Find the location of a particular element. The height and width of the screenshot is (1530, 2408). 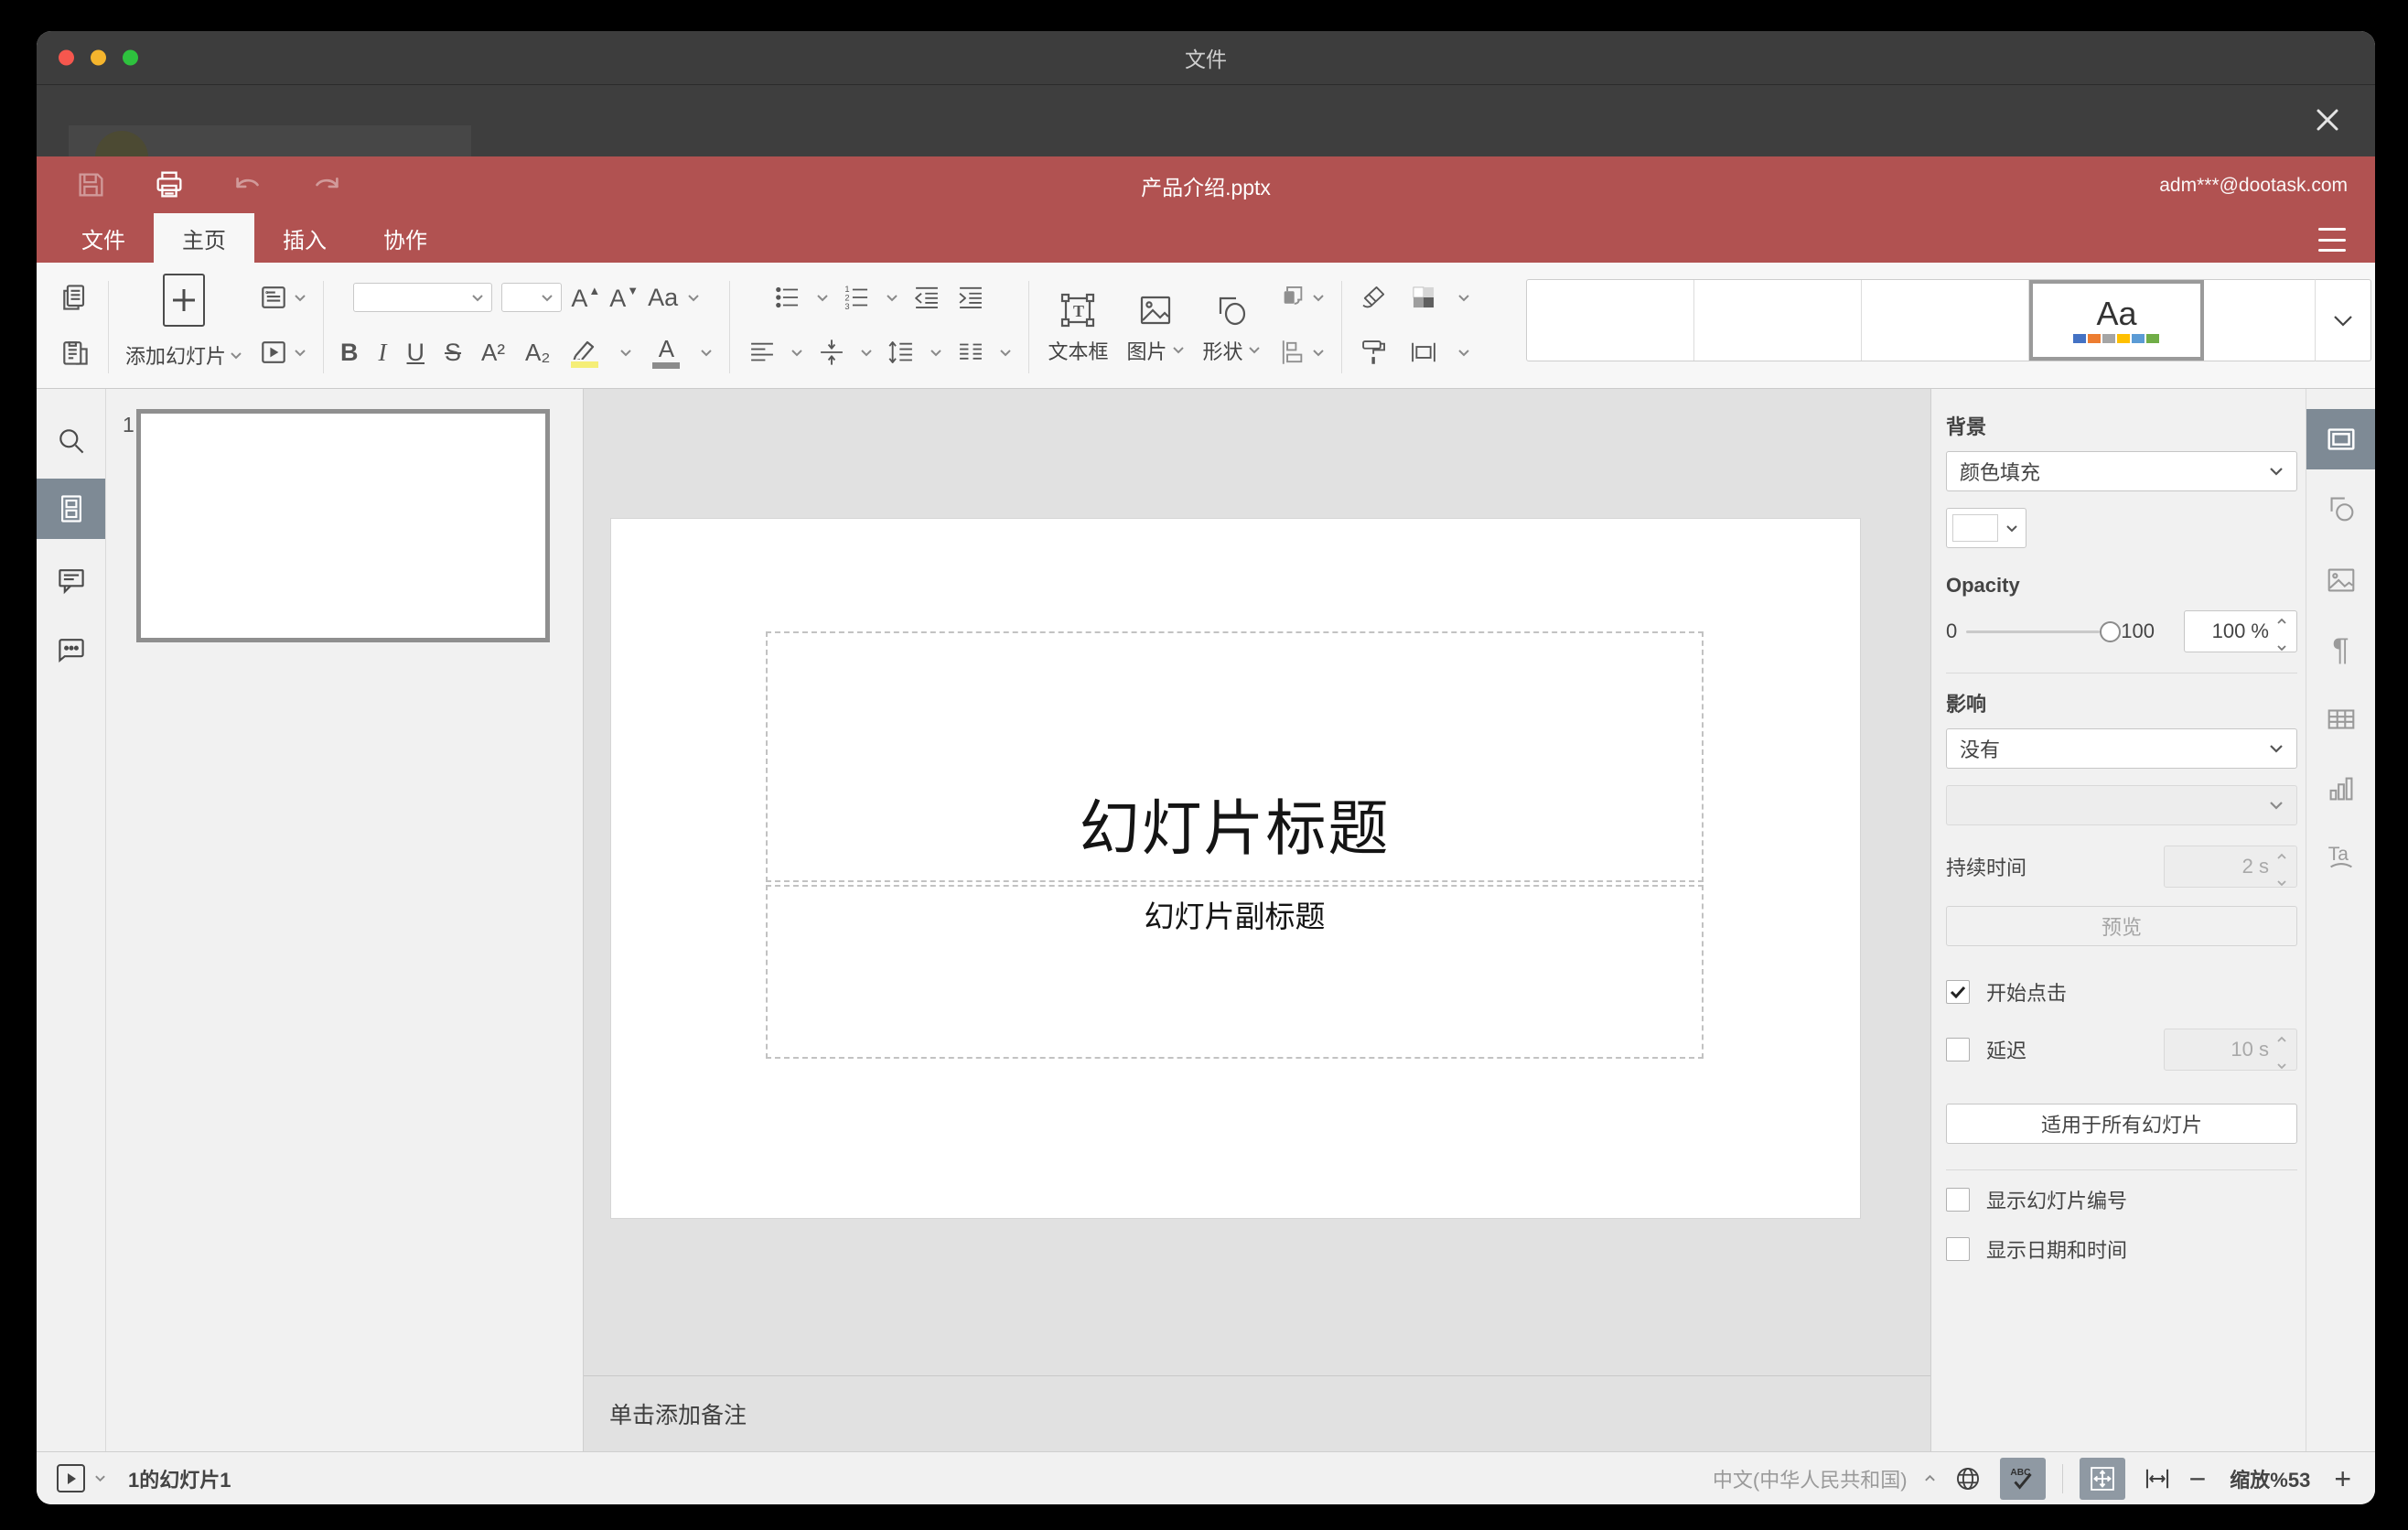

fill-color-icon is located at coordinates (1423, 297).